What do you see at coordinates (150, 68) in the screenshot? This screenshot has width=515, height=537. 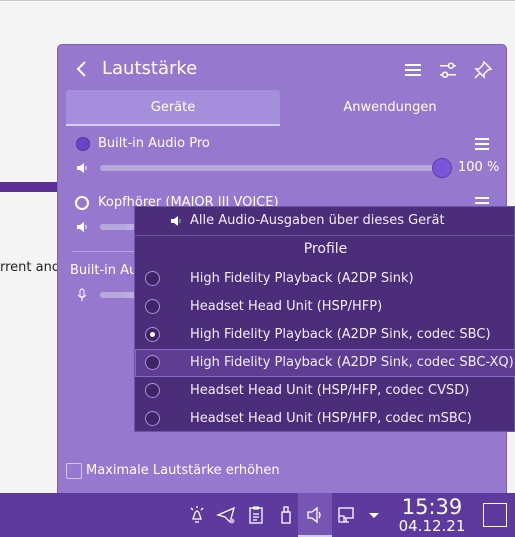 I see `popup-title: Lautstärke` at bounding box center [150, 68].